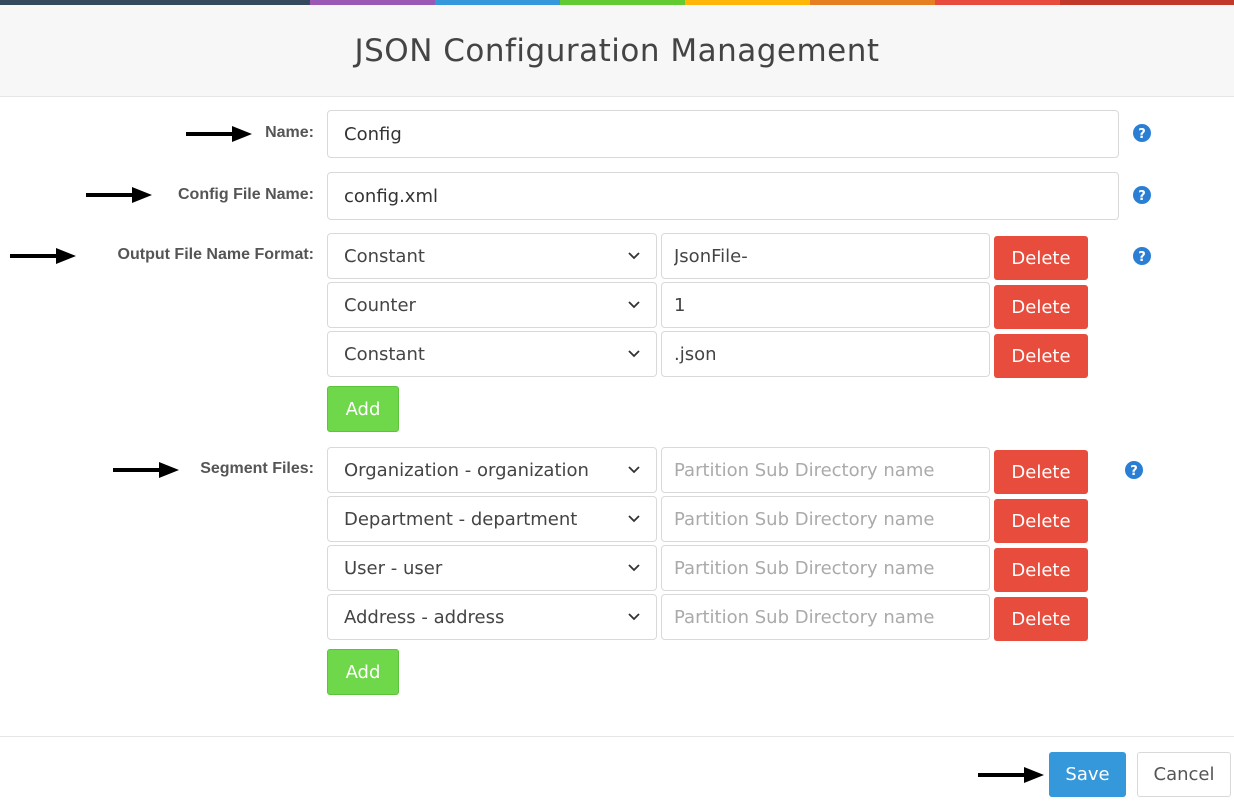 This screenshot has height=802, width=1234. Describe the element at coordinates (215, 254) in the screenshot. I see `output-file-name-format-label: Output File Name Format:` at that location.